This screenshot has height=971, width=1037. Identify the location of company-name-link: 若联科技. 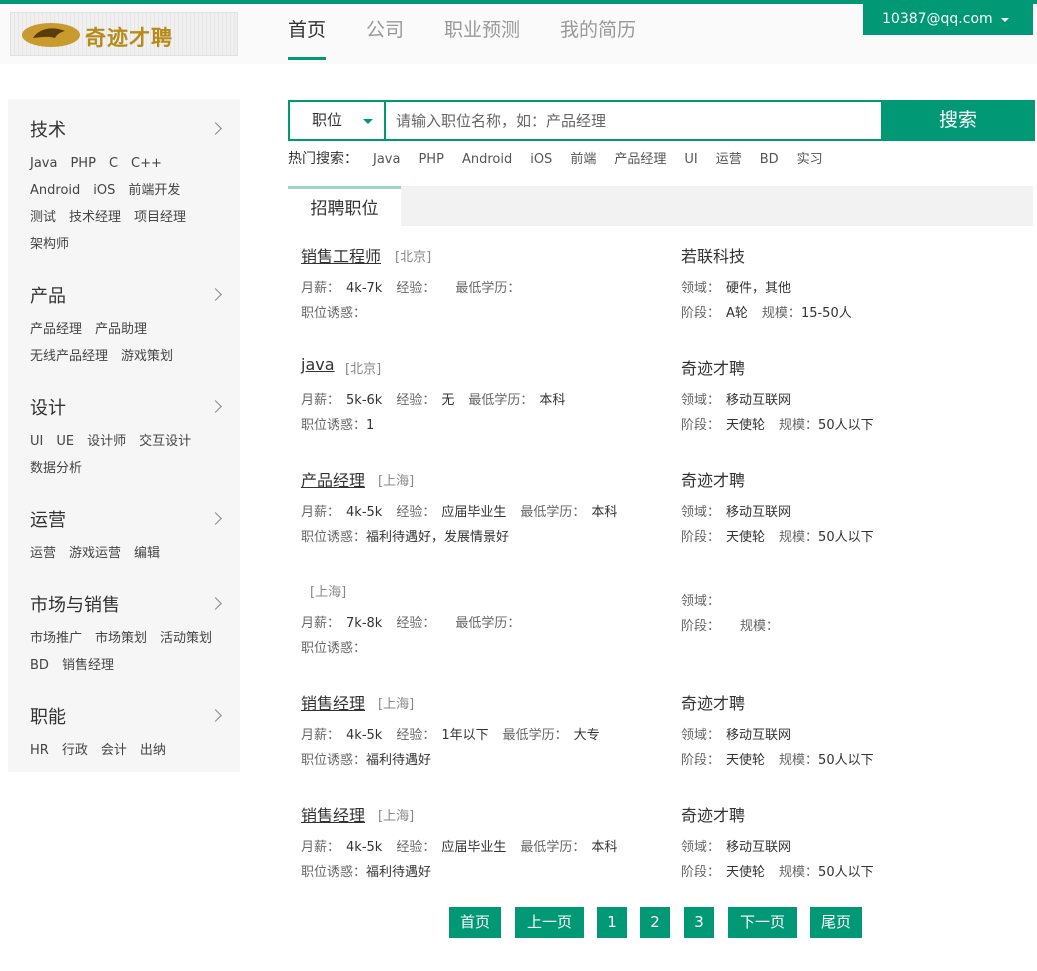
(713, 255).